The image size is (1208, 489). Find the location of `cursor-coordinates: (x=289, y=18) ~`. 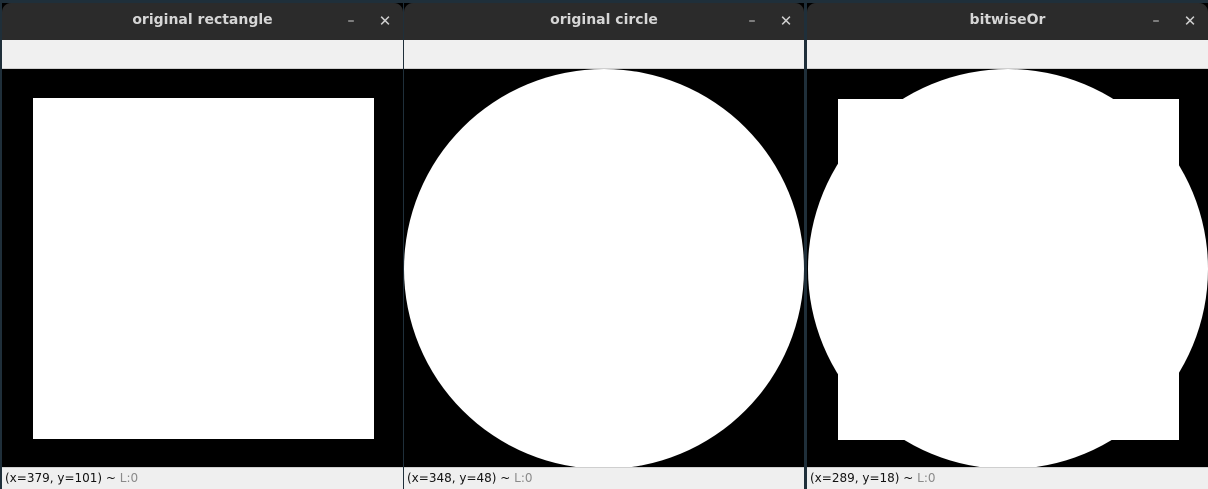

cursor-coordinates: (x=289, y=18) ~ is located at coordinates (864, 478).